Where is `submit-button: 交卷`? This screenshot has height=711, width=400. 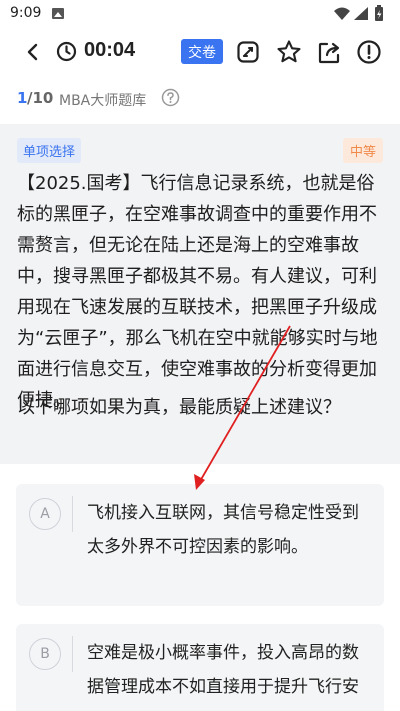 submit-button: 交卷 is located at coordinates (202, 51).